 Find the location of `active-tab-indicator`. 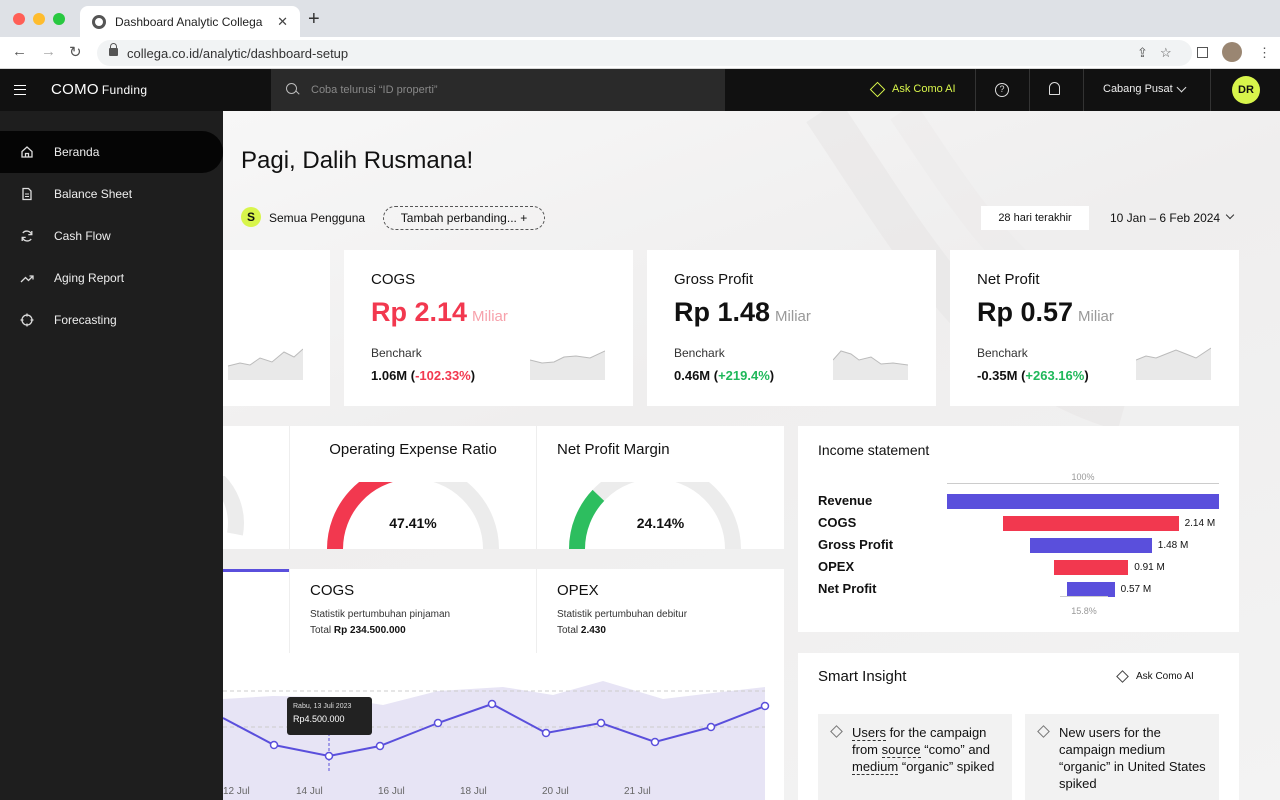

active-tab-indicator is located at coordinates (256, 570).